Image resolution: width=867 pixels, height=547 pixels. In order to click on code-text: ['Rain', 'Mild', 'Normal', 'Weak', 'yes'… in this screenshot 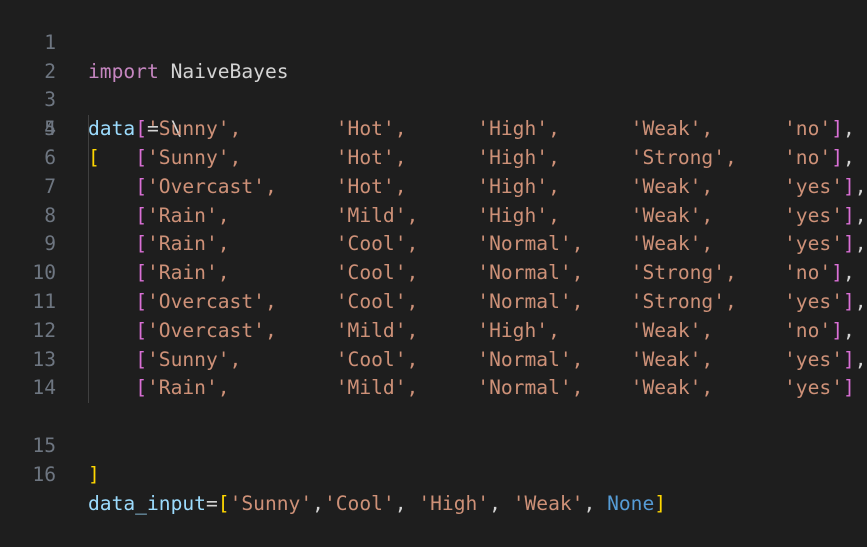, I will do `click(471, 388)`.